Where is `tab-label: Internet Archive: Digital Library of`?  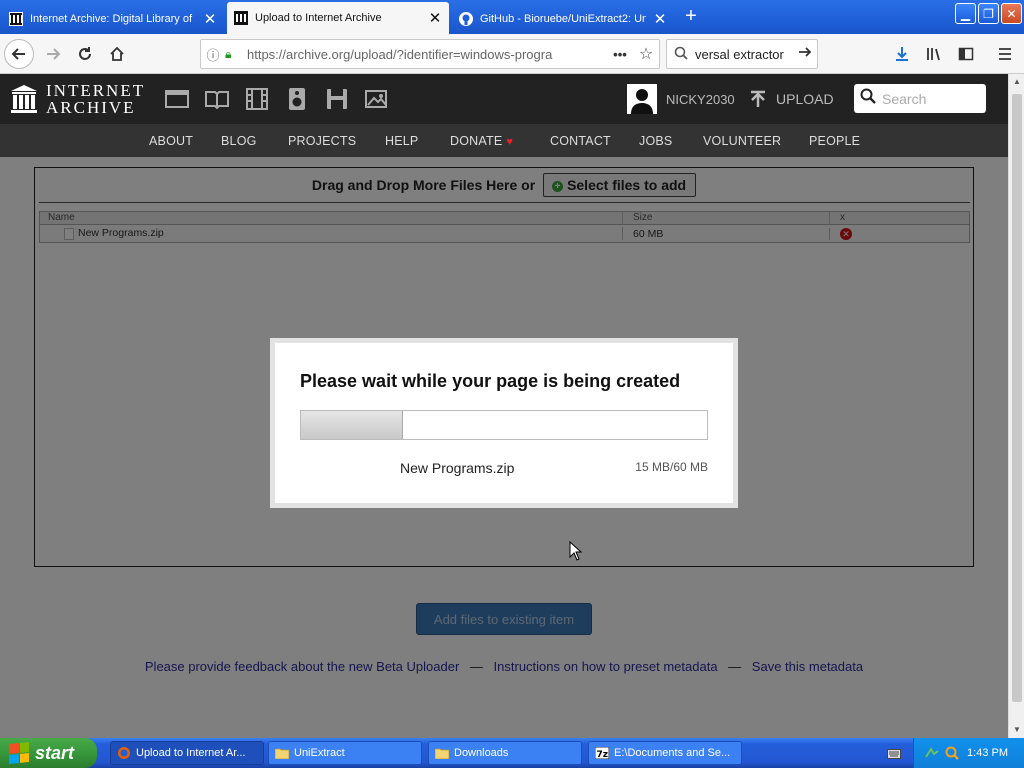
tab-label: Internet Archive: Digital Library of is located at coordinates (111, 18).